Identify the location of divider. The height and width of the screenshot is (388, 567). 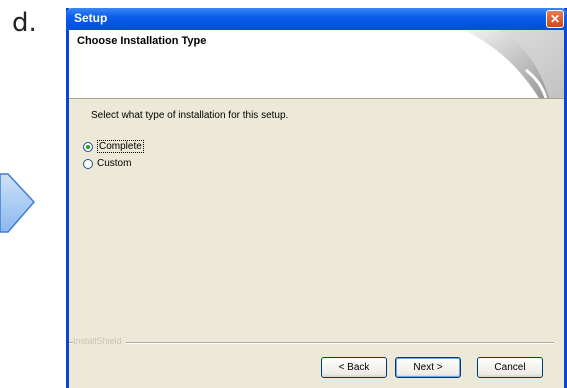
(311, 343).